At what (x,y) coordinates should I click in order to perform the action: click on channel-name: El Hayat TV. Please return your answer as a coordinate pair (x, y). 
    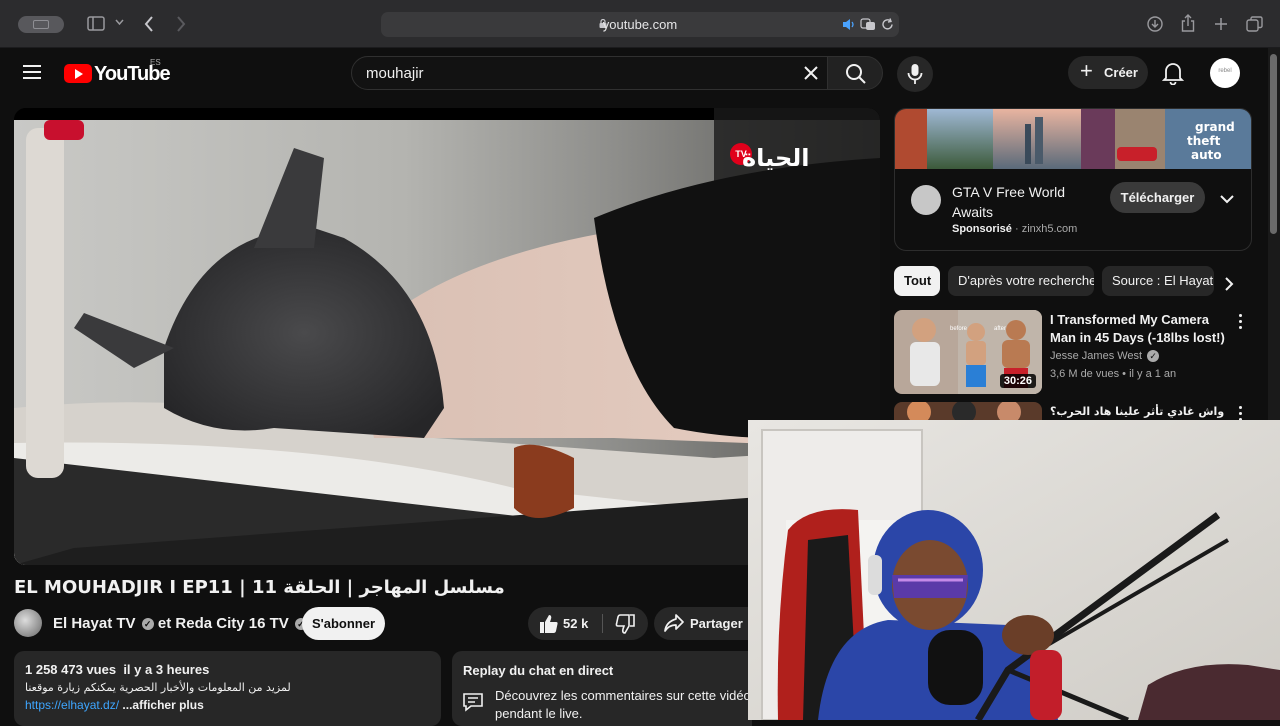
    Looking at the image, I should click on (94, 623).